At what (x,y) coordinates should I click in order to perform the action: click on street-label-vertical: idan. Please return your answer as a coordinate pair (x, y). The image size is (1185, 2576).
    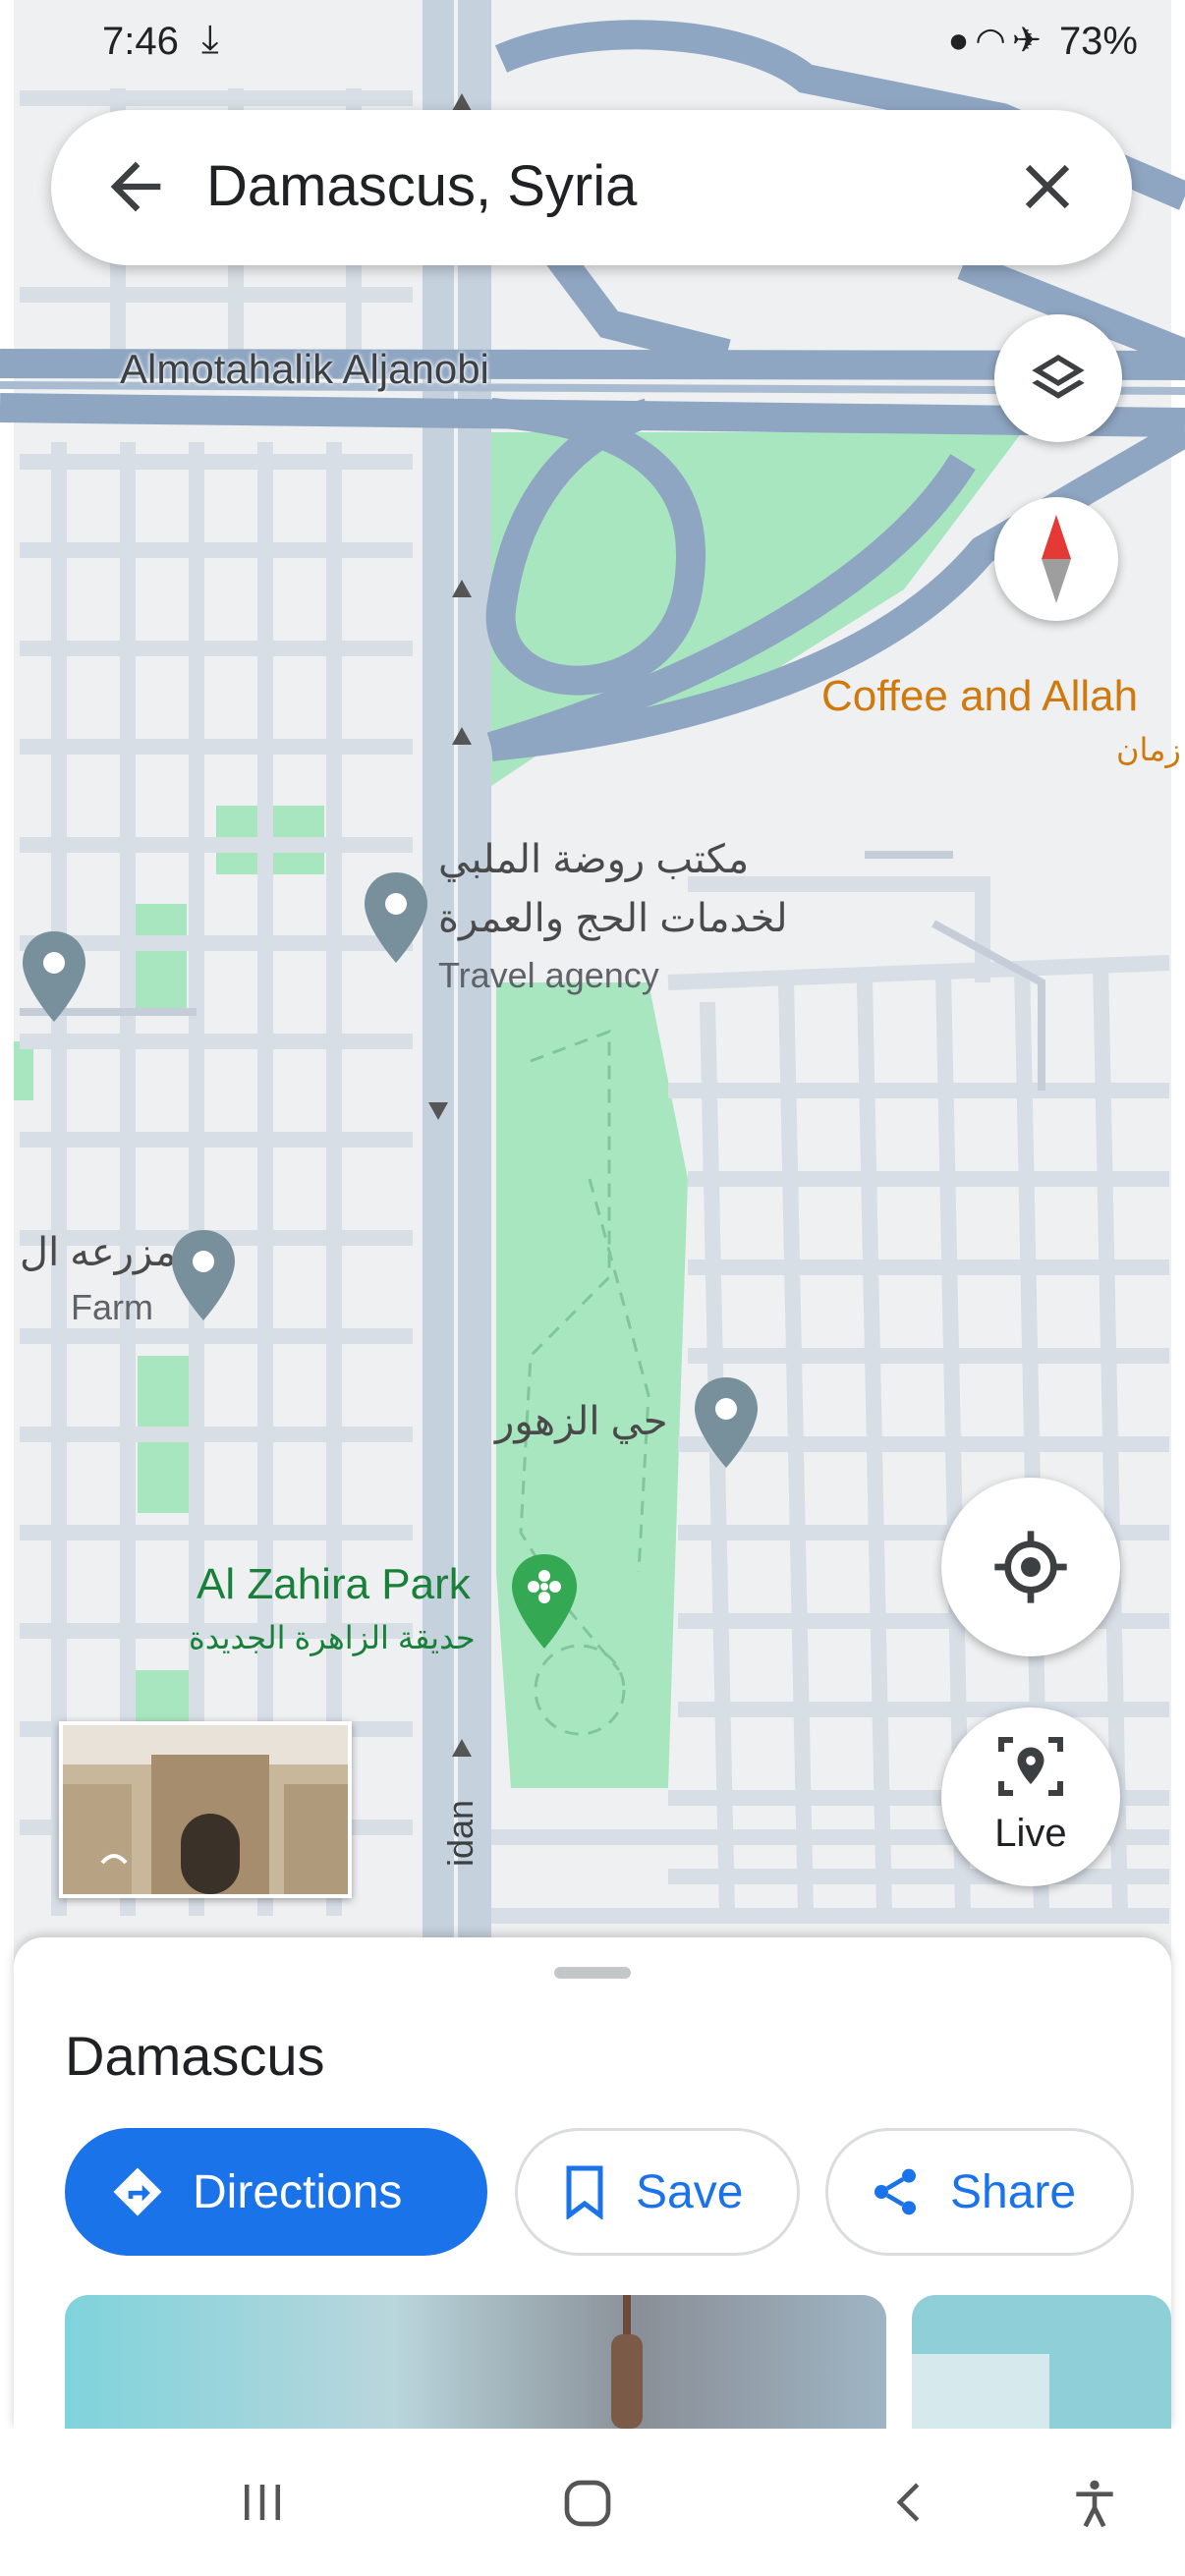
    Looking at the image, I should click on (460, 1833).